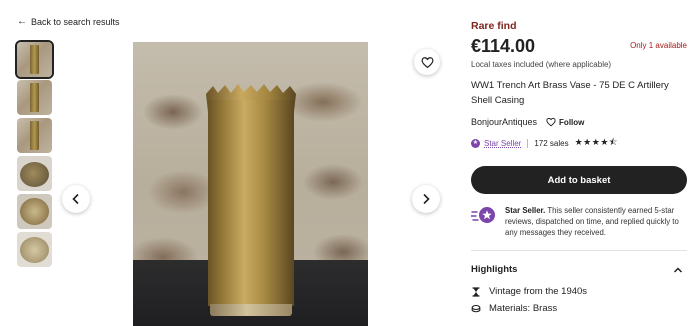 The height and width of the screenshot is (326, 700). What do you see at coordinates (551, 122) in the screenshot?
I see `heart-outline-icon` at bounding box center [551, 122].